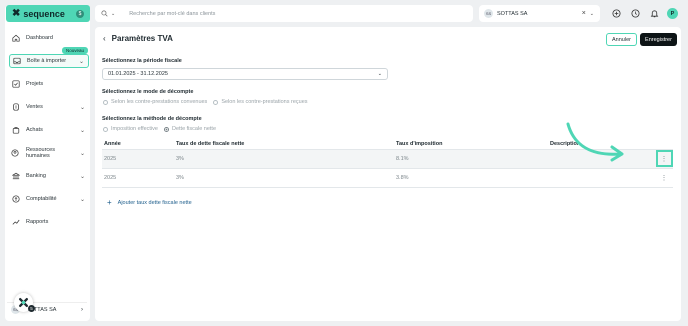 The height and width of the screenshot is (326, 688). I want to click on method-option-label: Dette fiscale nette, so click(194, 129).